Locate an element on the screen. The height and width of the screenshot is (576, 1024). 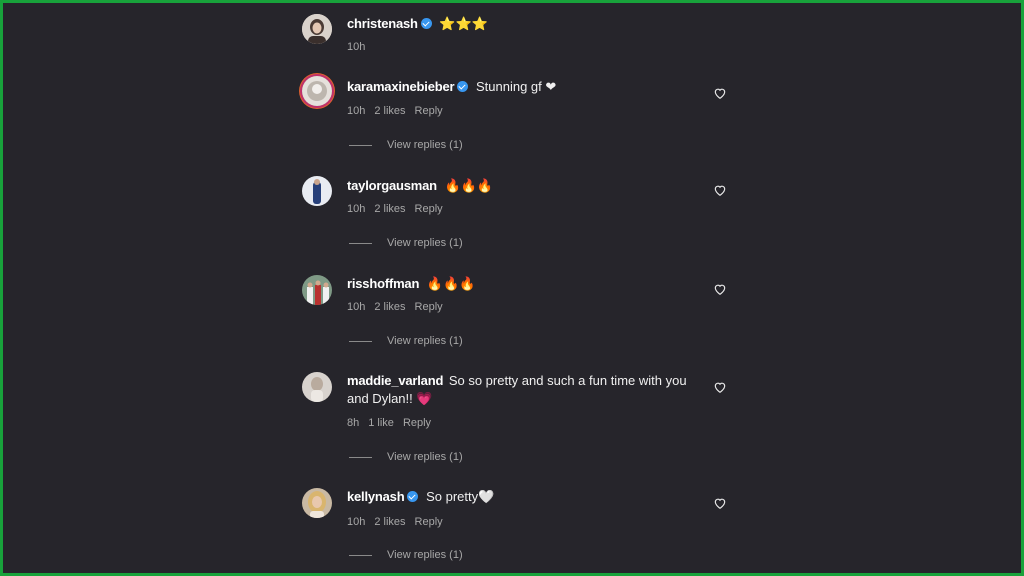
comment-text-row: risshoffman 🔥🔥🔥 is located at coordinates (527, 284).